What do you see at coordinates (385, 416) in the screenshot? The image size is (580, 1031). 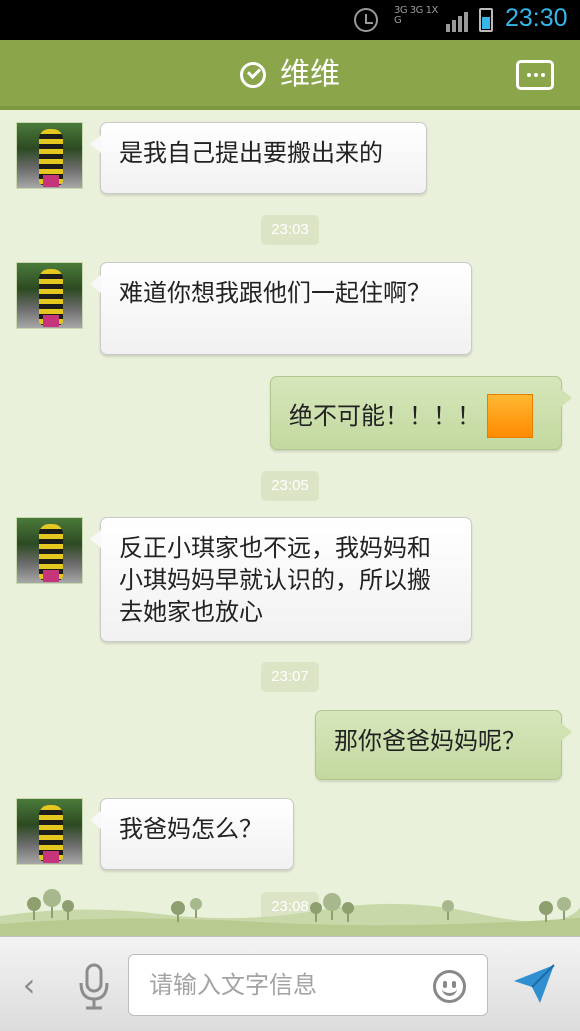 I see `message-text: 绝不可能！！！！` at bounding box center [385, 416].